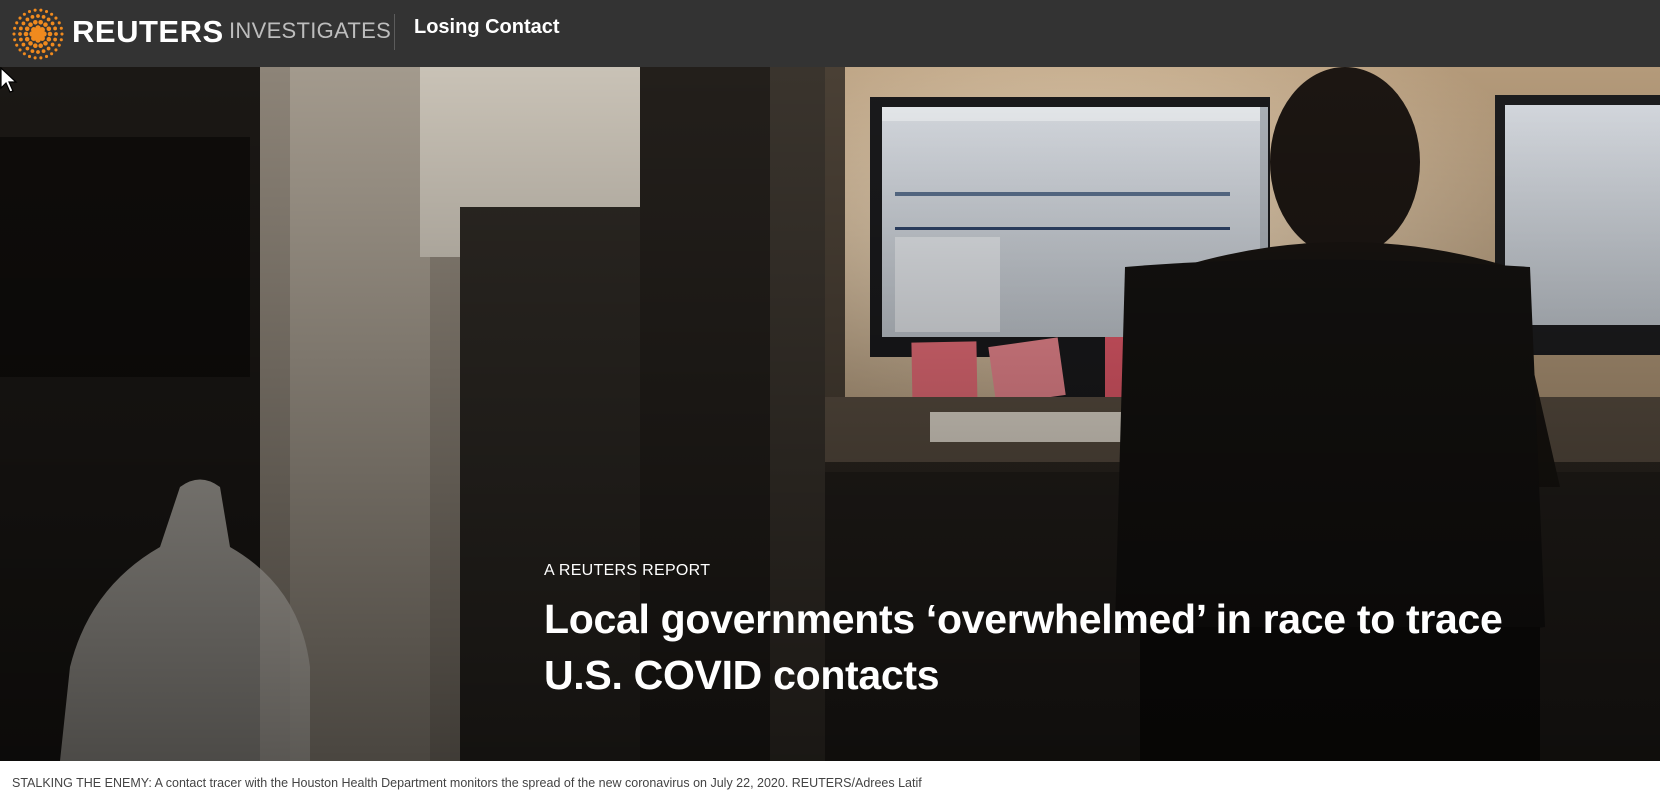 This screenshot has height=811, width=1660. Describe the element at coordinates (830, 33) in the screenshot. I see `top-navigation-bar: REUTERS INVESTIGATES Losing Contact` at that location.